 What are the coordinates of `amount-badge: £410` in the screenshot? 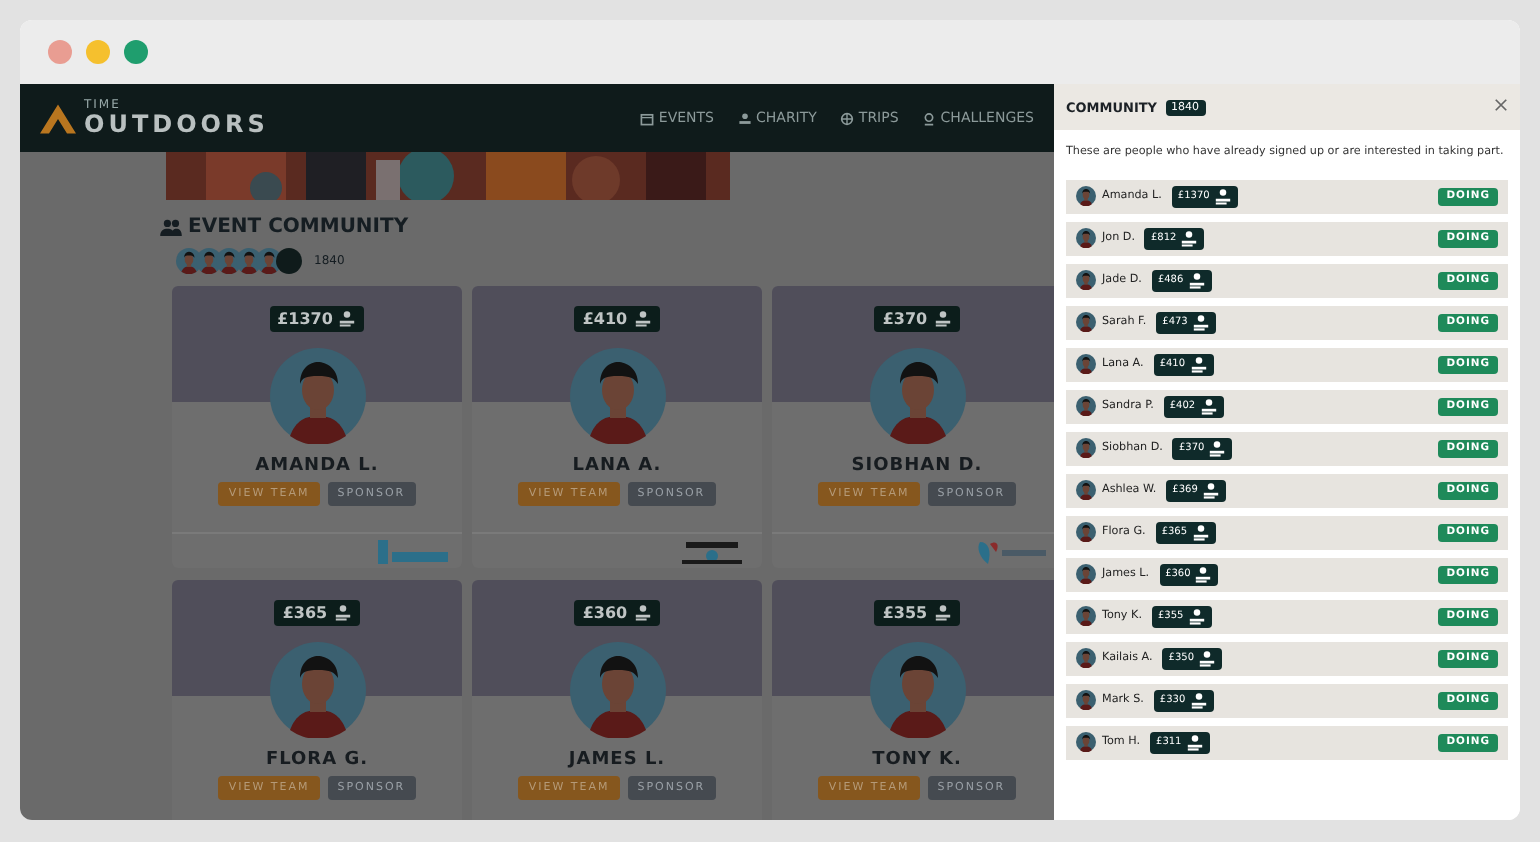 It's located at (617, 319).